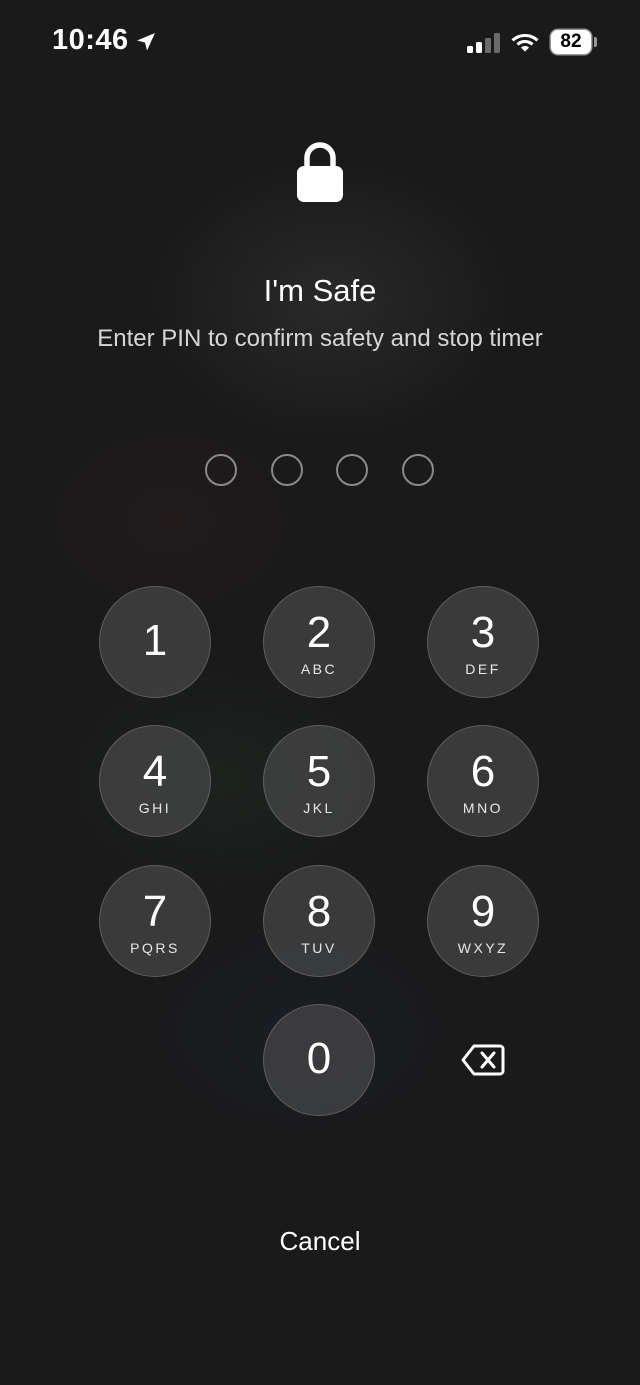 This screenshot has width=640, height=1385. What do you see at coordinates (320, 1241) in the screenshot?
I see `cancel-button: Cancel` at bounding box center [320, 1241].